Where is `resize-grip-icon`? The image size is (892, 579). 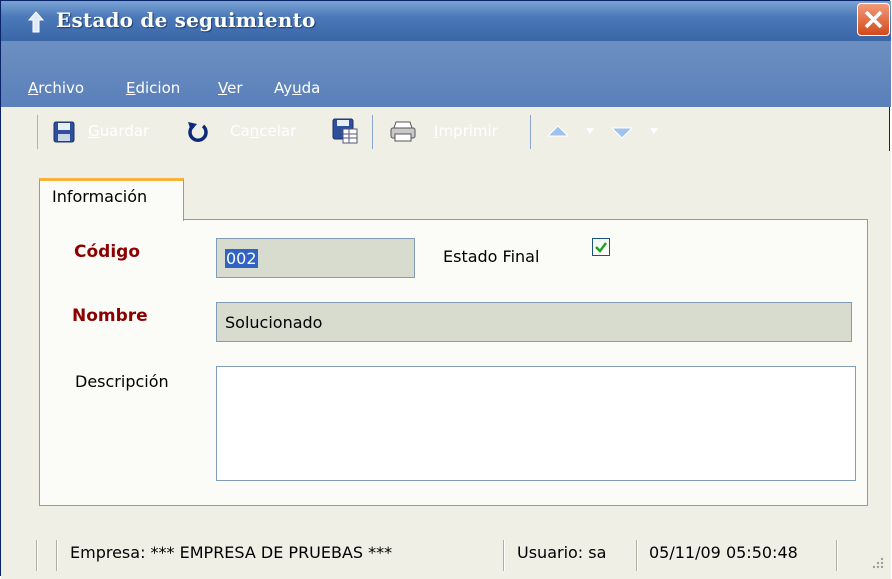 resize-grip-icon is located at coordinates (877, 562).